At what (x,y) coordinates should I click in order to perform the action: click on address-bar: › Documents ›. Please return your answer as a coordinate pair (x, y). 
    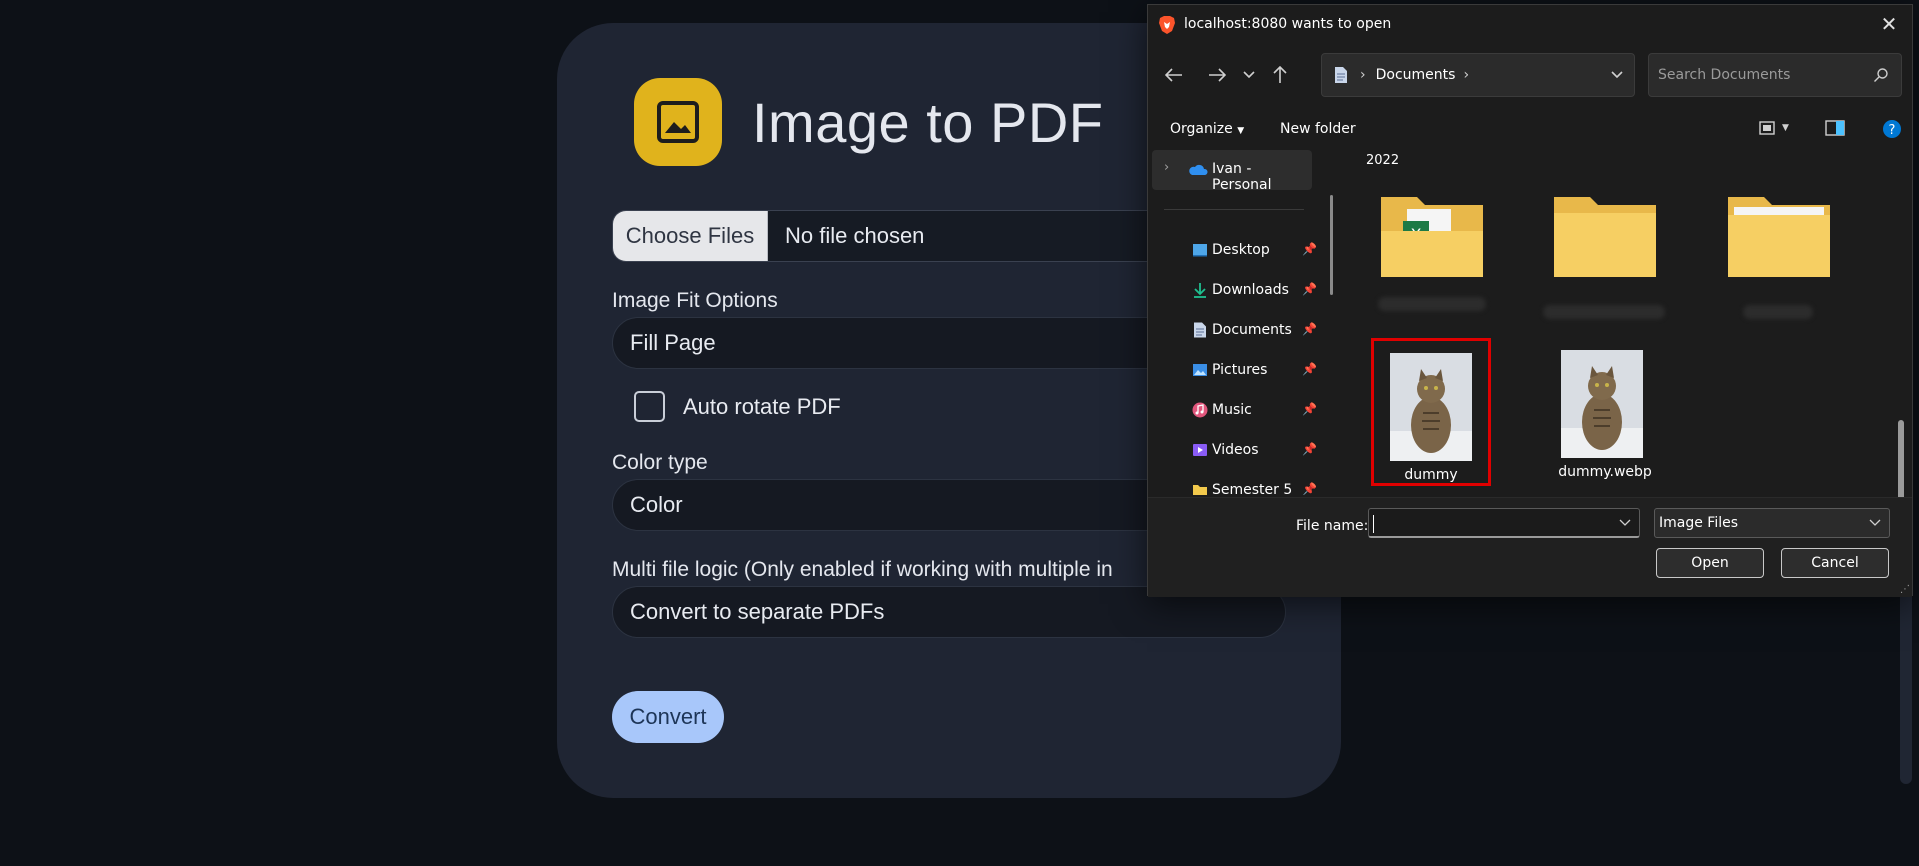
    Looking at the image, I should click on (1500, 75).